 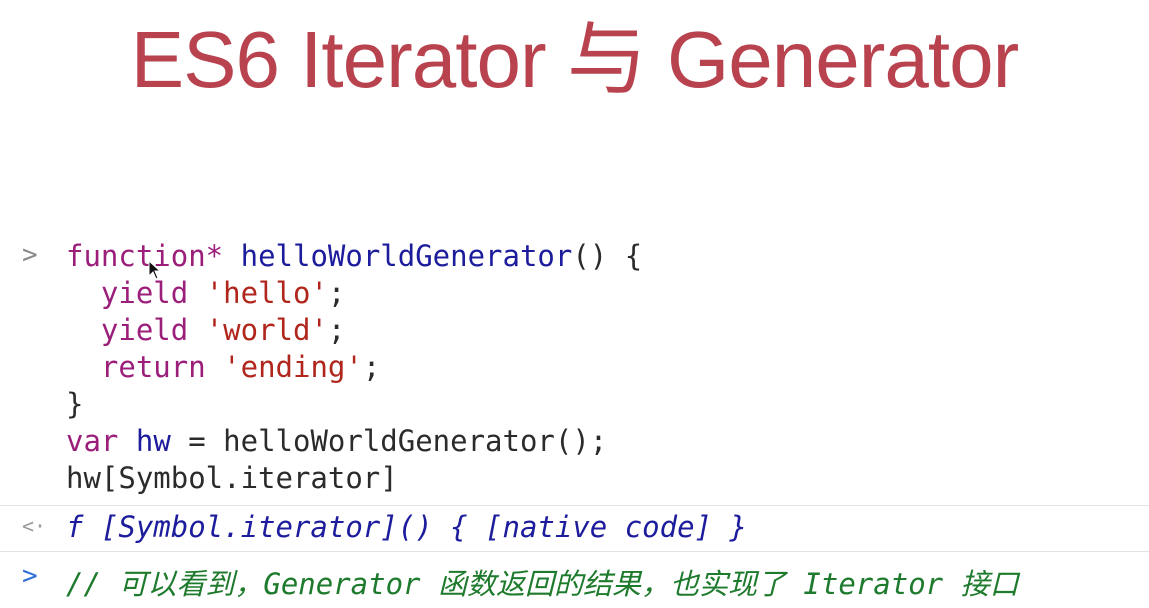 I want to click on code-token: }, so click(x=75, y=404).